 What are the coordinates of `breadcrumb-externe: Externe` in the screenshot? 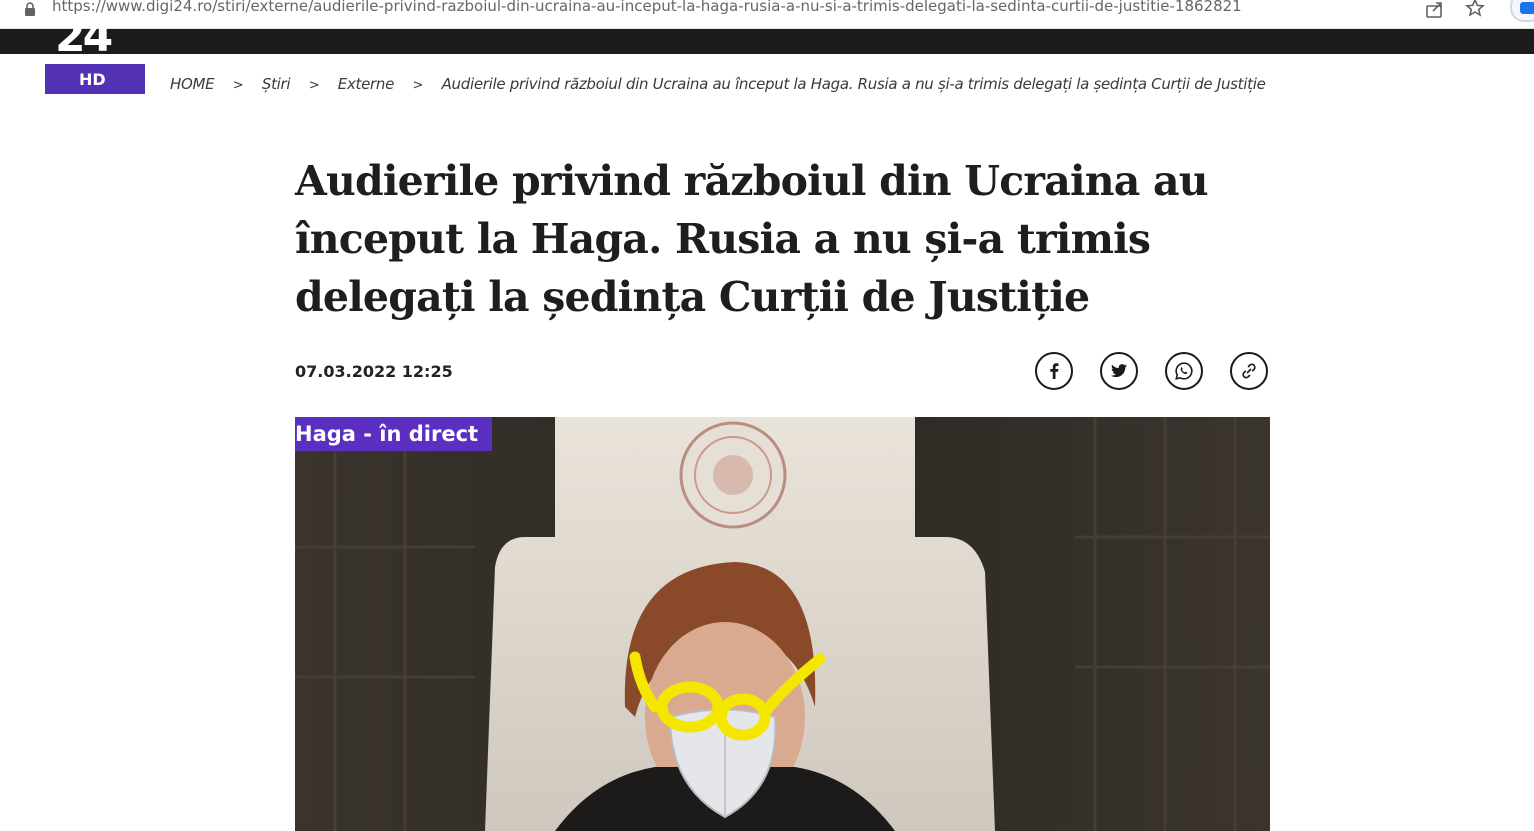 It's located at (366, 84).